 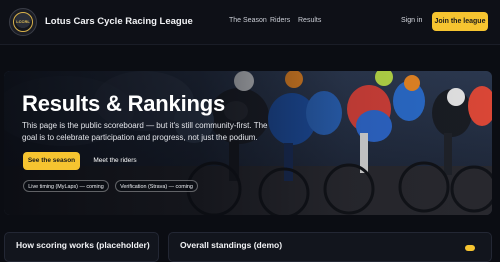 I want to click on standings-card-title: Overall standings (demo), so click(x=231, y=245).